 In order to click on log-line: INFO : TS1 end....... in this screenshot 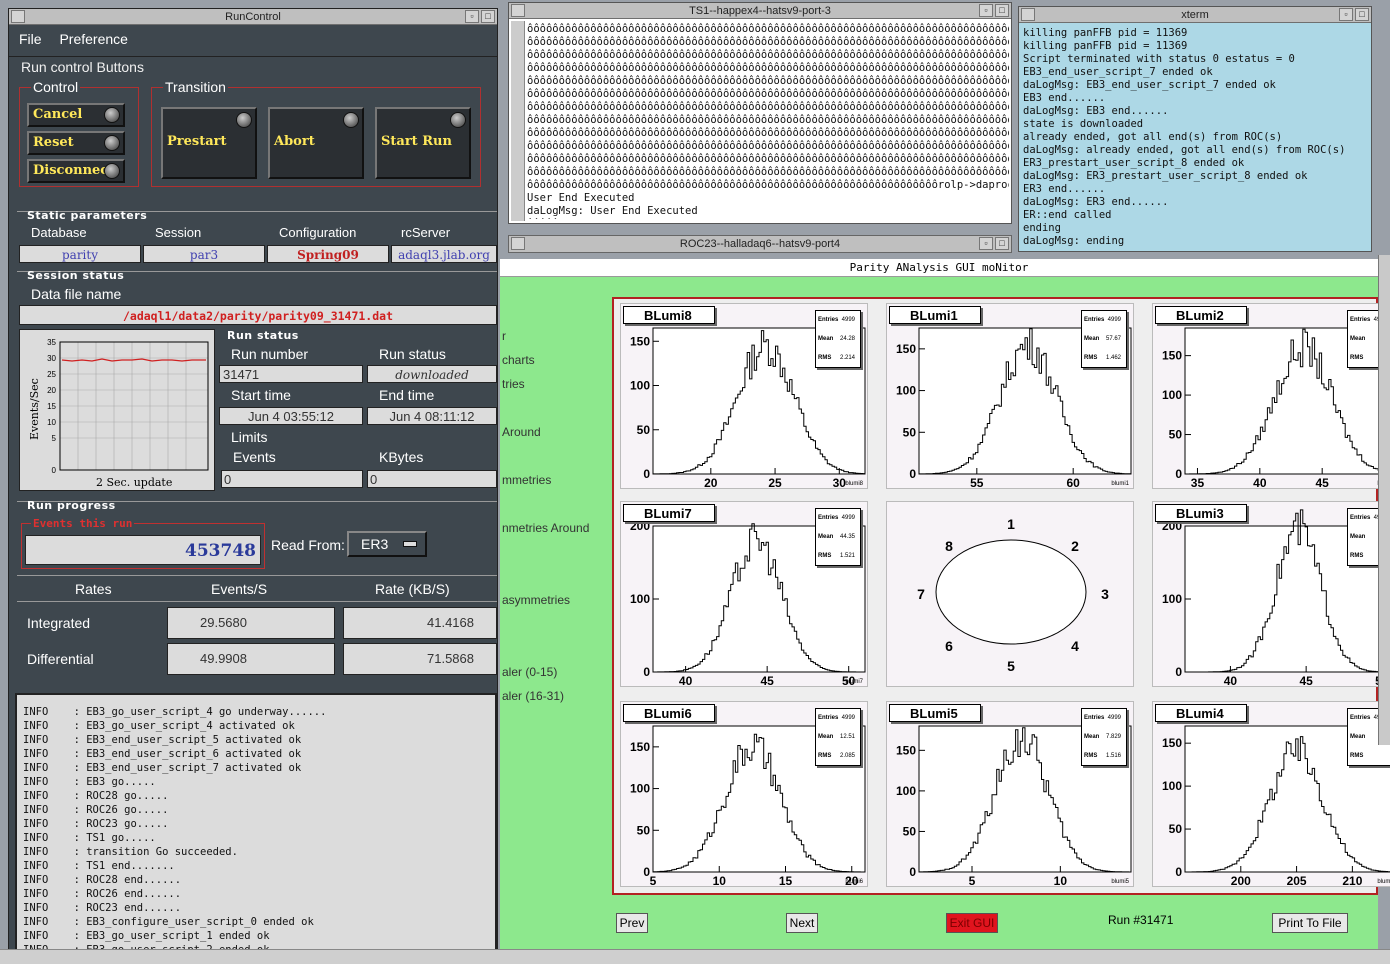, I will do `click(99, 866)`.